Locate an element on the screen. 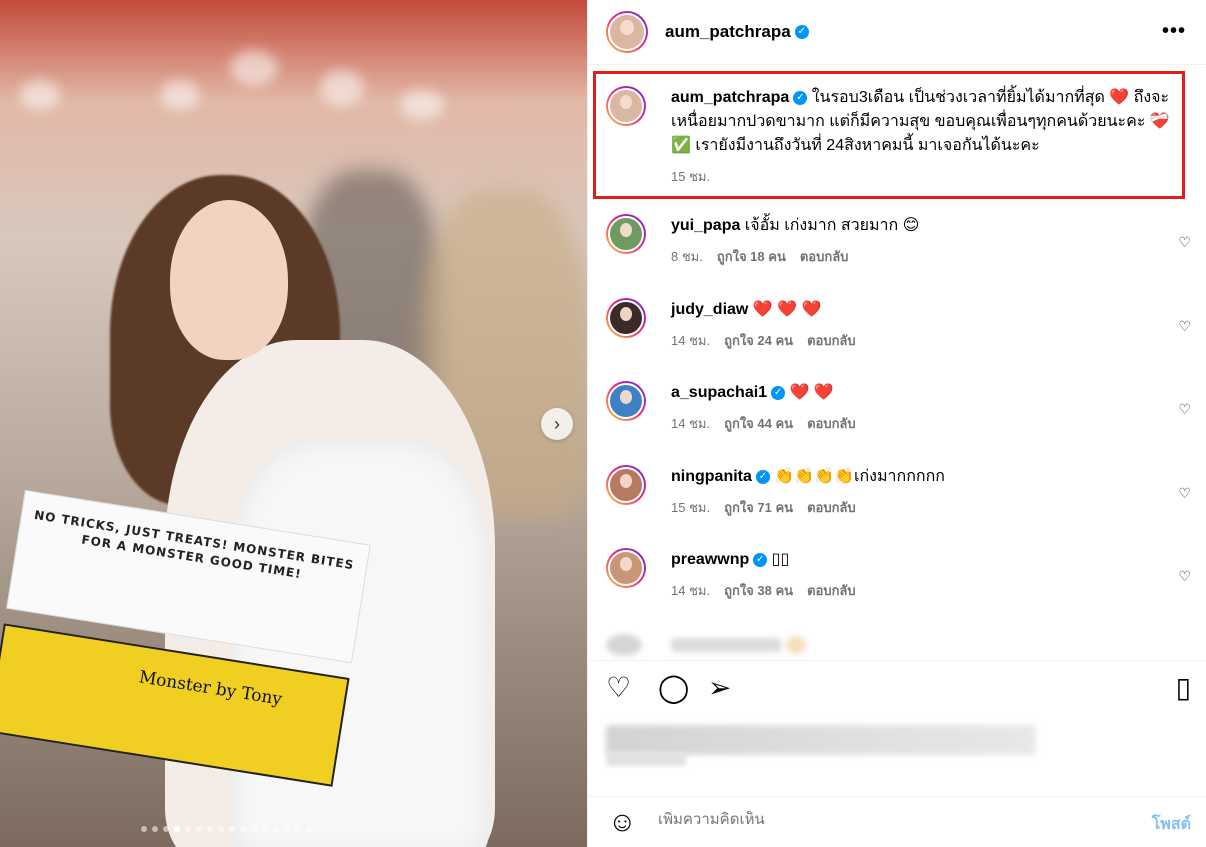 This screenshot has width=1206, height=847. comment-meta: 15 ชม. ถูกใจ 71 คน ตอบกลับ is located at coordinates (923, 507).